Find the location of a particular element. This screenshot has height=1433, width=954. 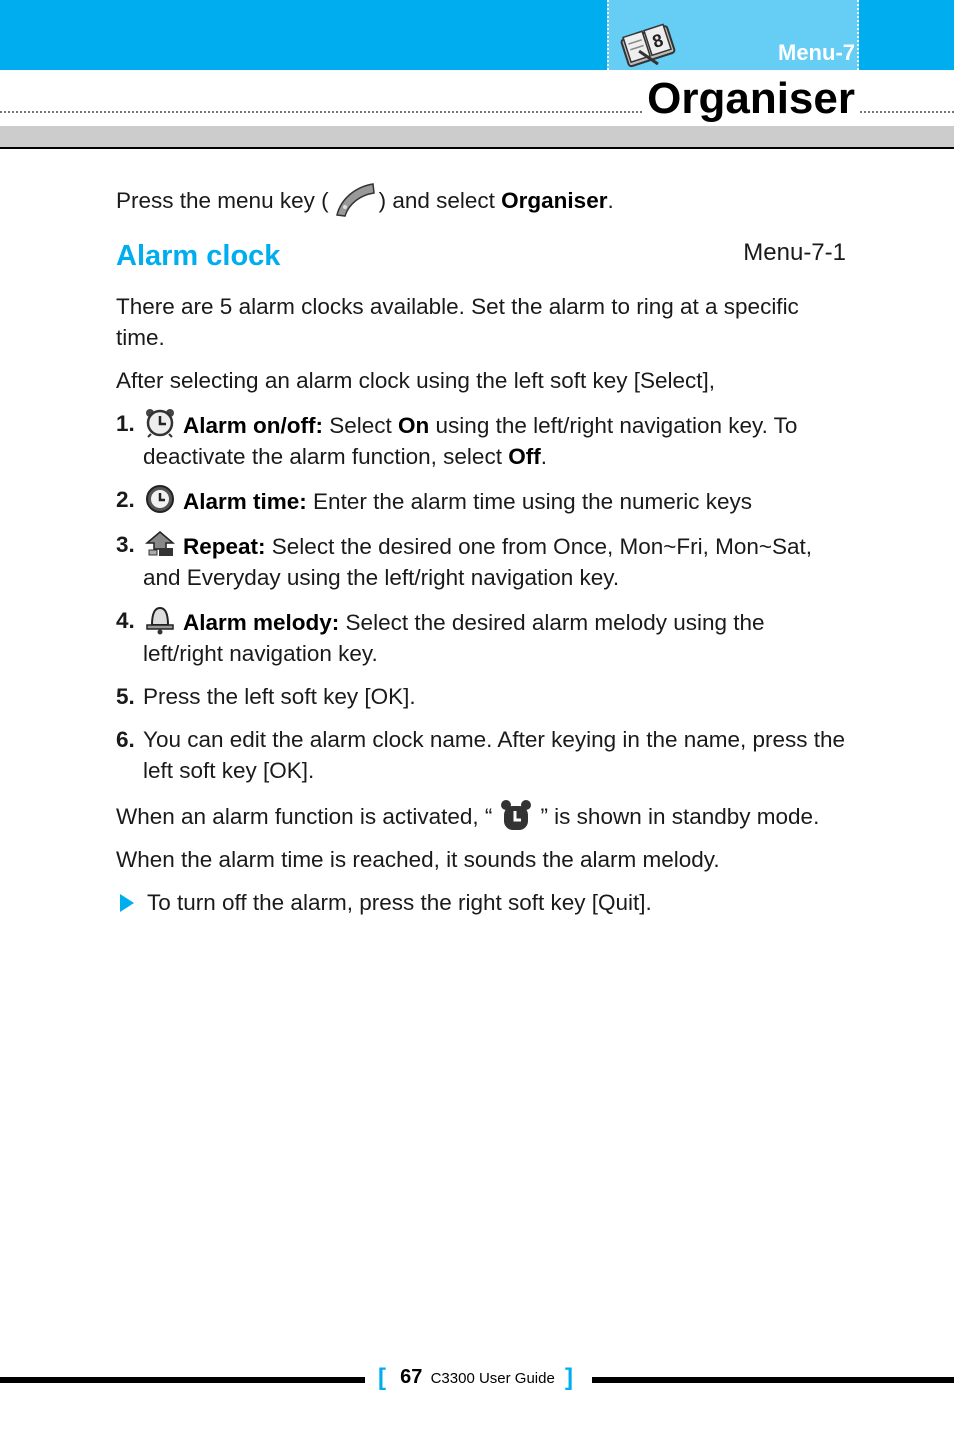

header-underline-bar is located at coordinates (477, 137).